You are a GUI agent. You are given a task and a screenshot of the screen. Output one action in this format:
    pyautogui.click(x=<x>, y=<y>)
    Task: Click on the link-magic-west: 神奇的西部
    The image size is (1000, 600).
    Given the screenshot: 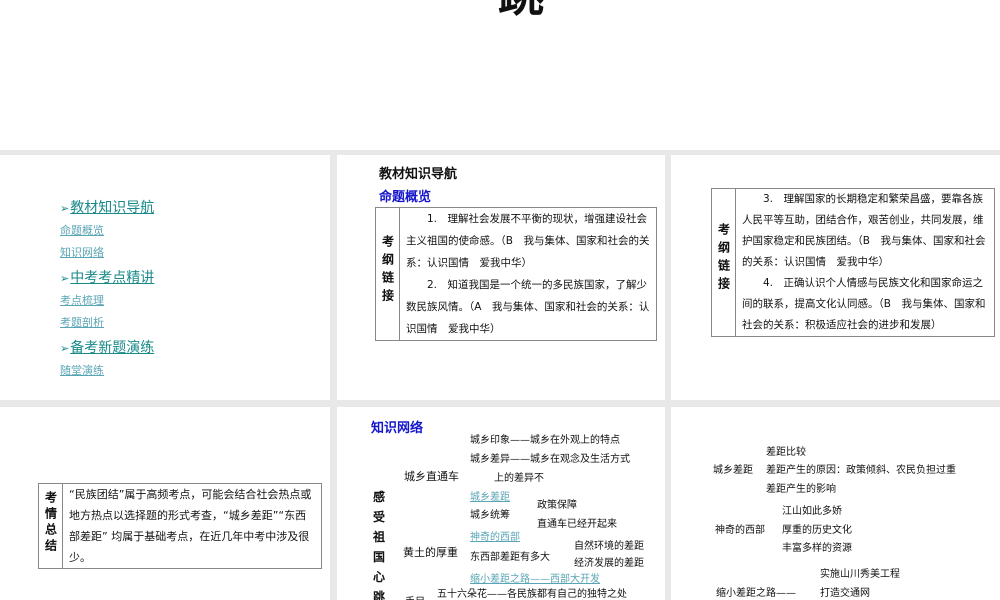 What is the action you would take?
    pyautogui.click(x=495, y=535)
    